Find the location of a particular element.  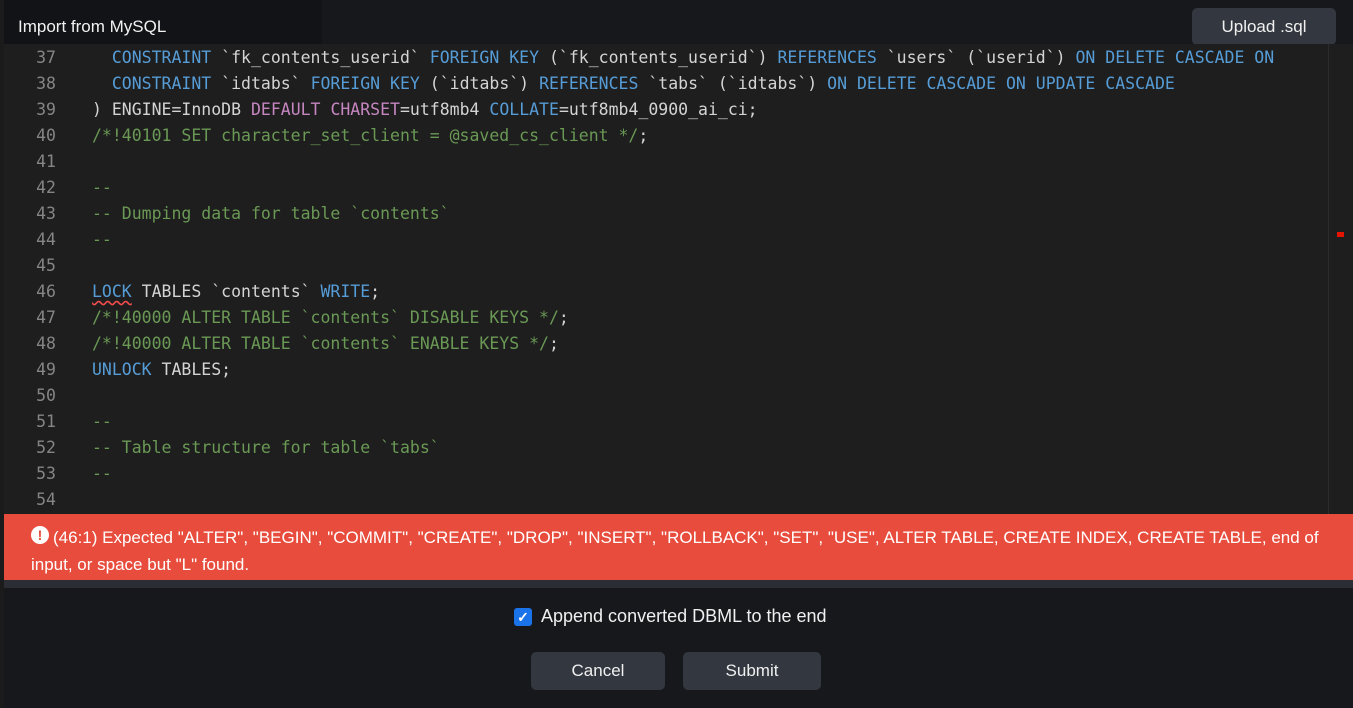

code-token: `idtabs` is located at coordinates (261, 83).